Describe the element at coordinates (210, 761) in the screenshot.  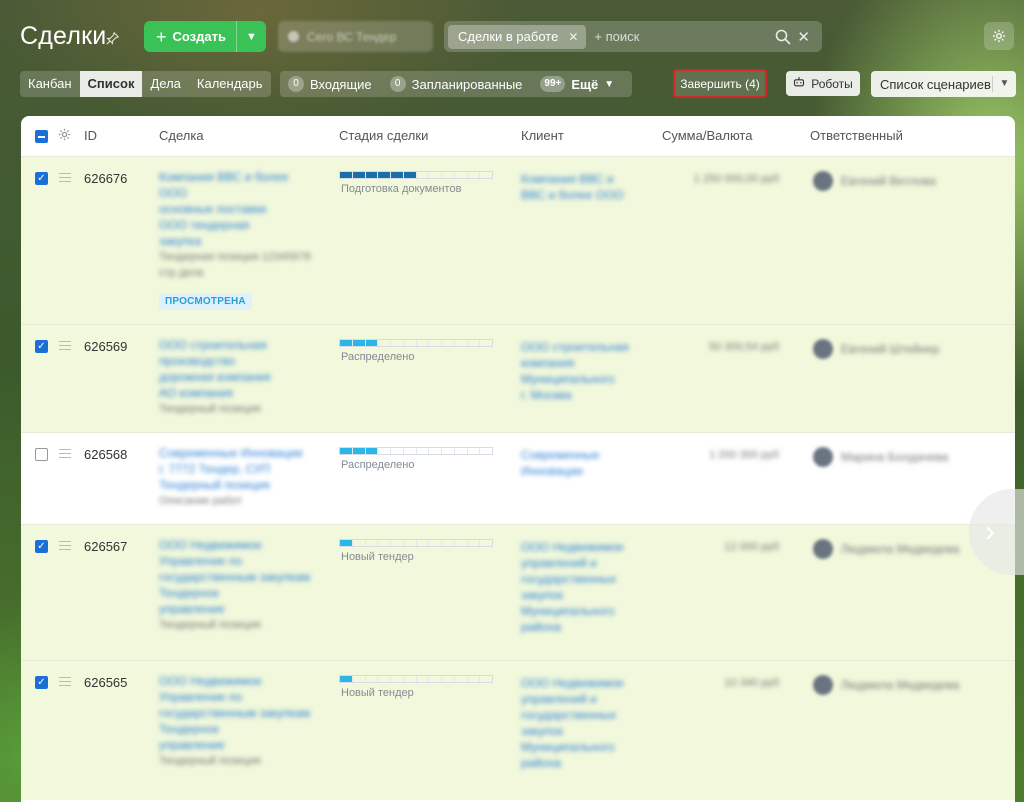
I see `deal-title-line: Тендерный позиция` at that location.